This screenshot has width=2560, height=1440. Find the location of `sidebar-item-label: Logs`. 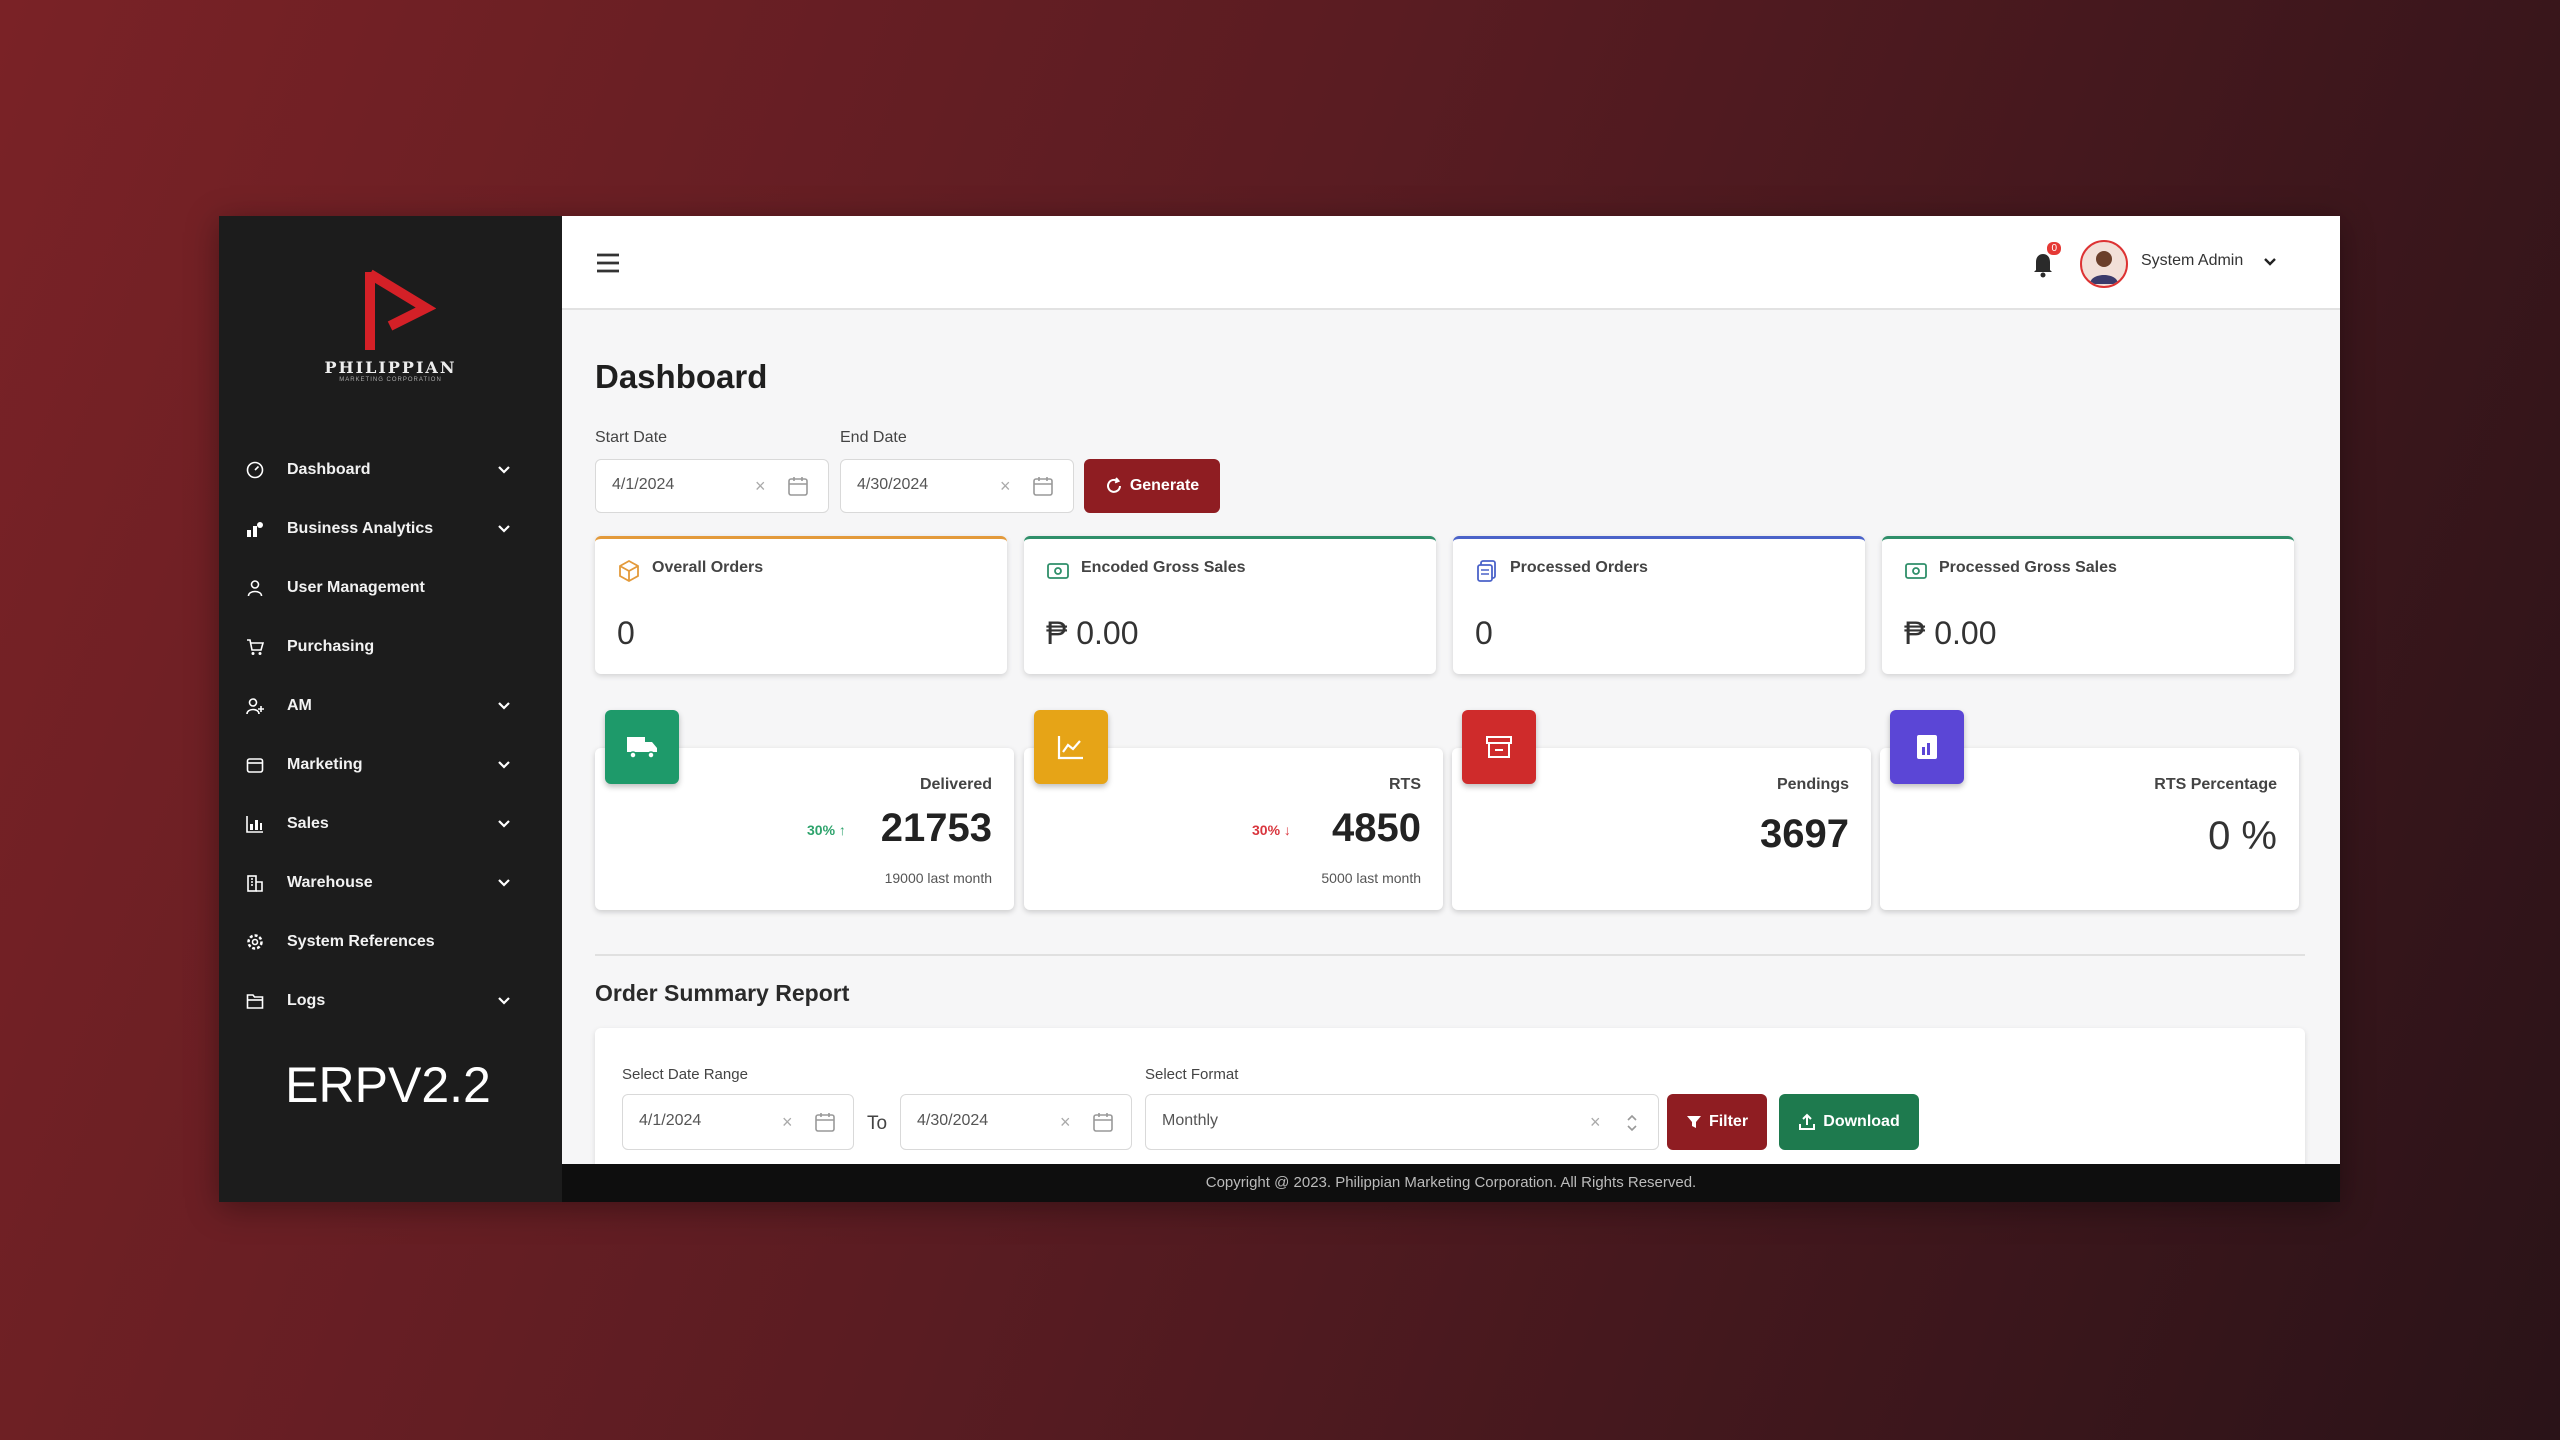

sidebar-item-label: Logs is located at coordinates (306, 1000).